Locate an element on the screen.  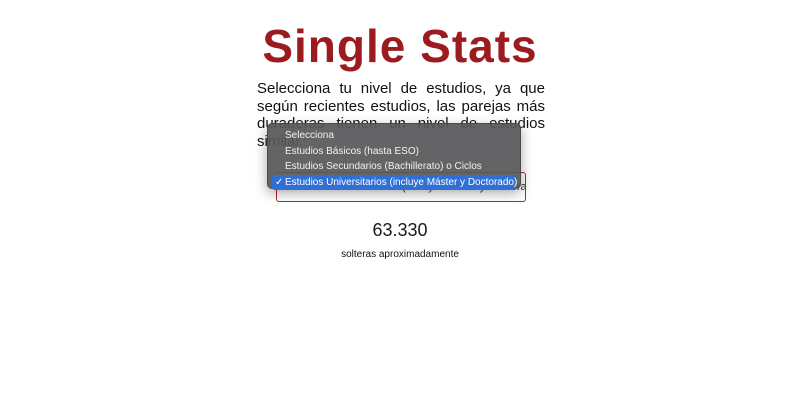
singles-count-caption: solteras aproximadamente is located at coordinates (400, 254).